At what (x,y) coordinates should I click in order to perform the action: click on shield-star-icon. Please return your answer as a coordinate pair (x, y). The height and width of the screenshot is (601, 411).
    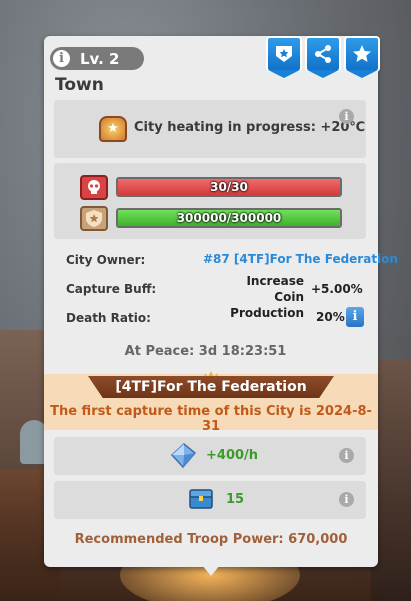
    Looking at the image, I should click on (94, 218).